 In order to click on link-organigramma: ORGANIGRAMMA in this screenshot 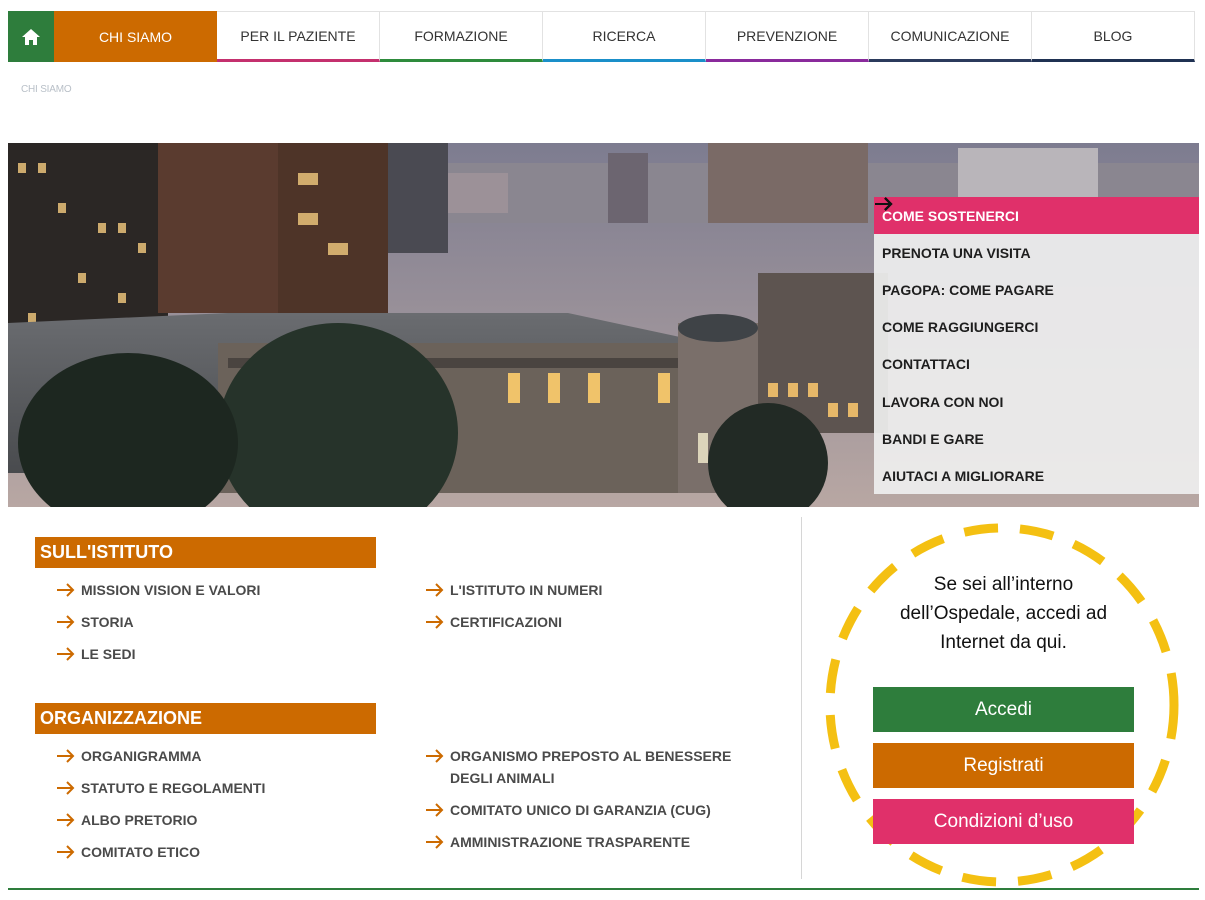, I will do `click(129, 757)`.